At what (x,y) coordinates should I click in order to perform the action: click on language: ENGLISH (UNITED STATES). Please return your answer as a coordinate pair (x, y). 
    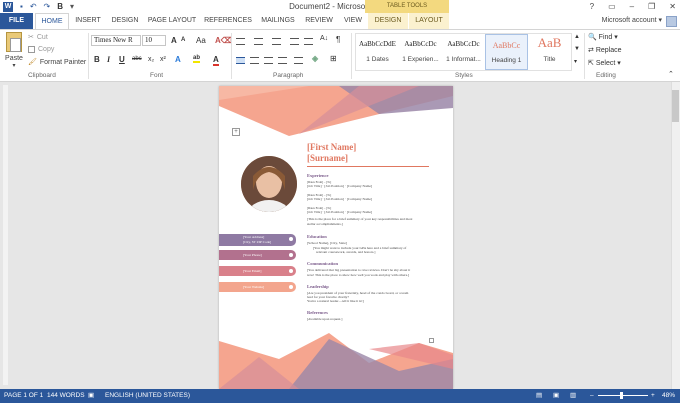
    Looking at the image, I should click on (147, 396).